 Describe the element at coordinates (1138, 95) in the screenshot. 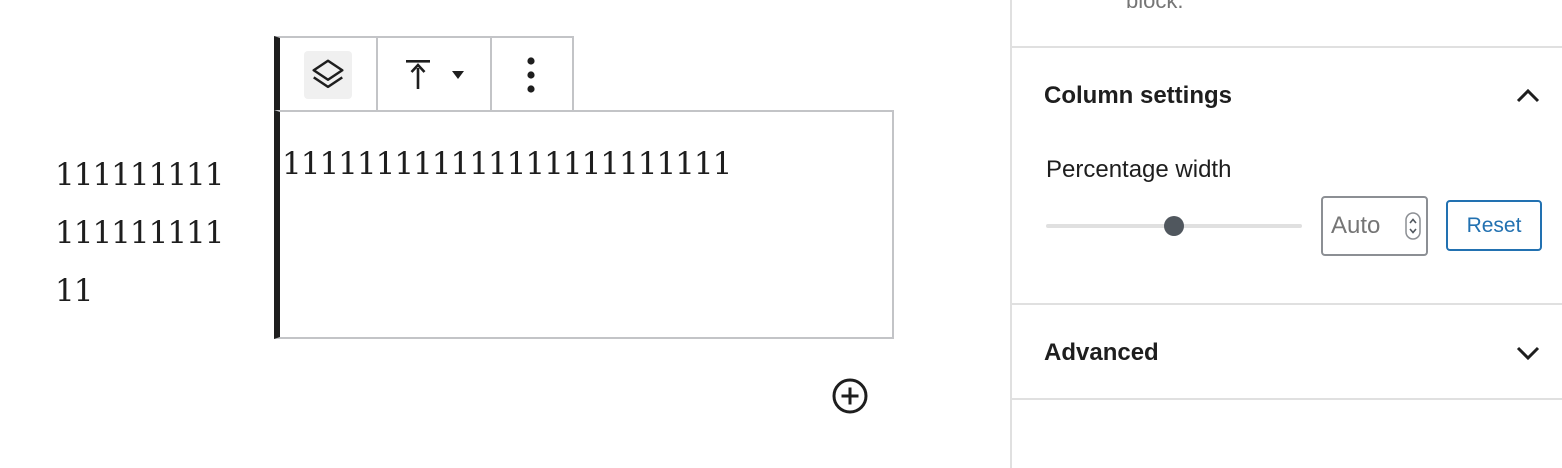

I see `panel-title: Column settings` at that location.